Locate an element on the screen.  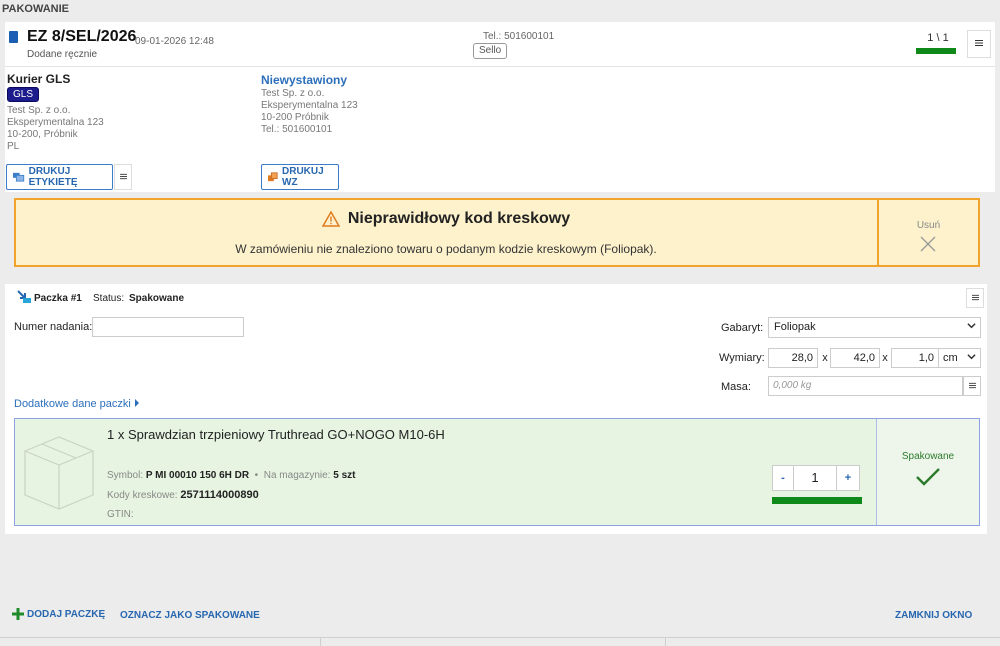
item-symbol-value: P MI 00010 150 6H DR is located at coordinates (197, 475).